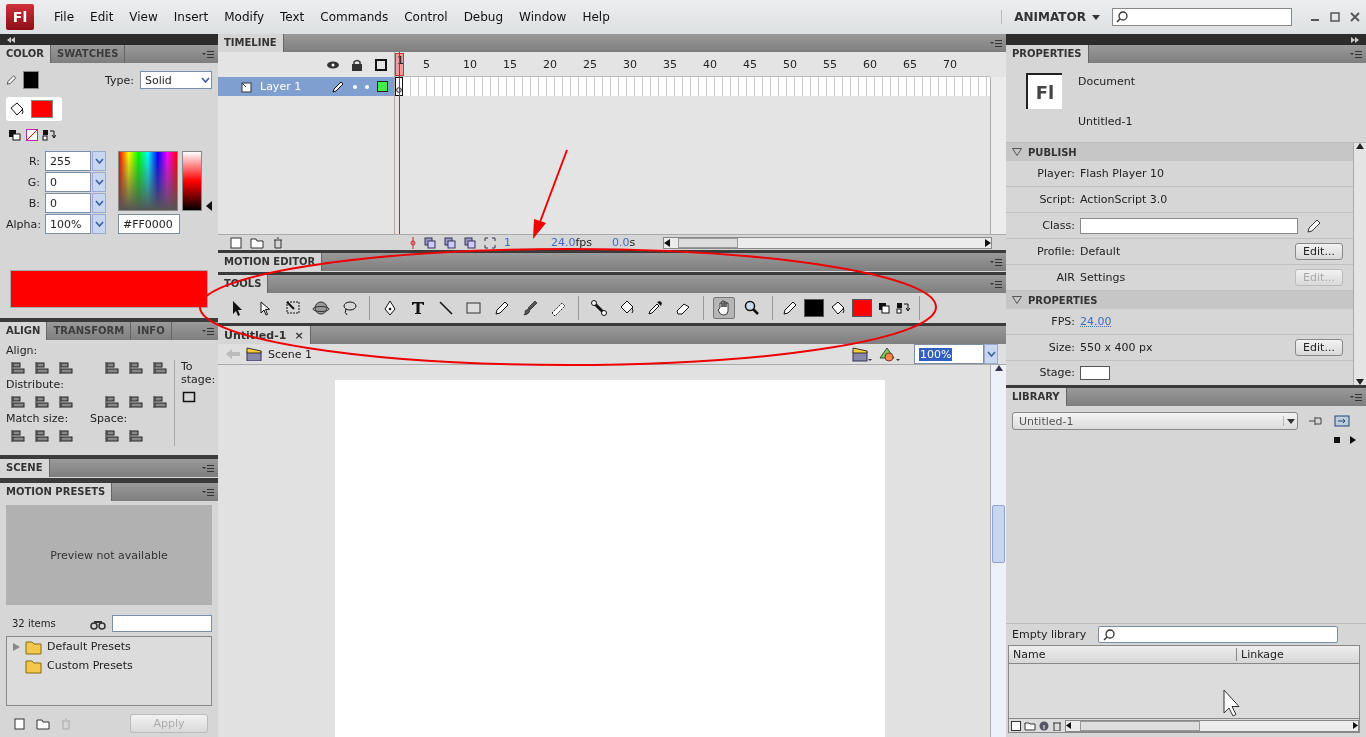 The image size is (1366, 737). Describe the element at coordinates (1123, 654) in the screenshot. I see `column-header: Name` at that location.